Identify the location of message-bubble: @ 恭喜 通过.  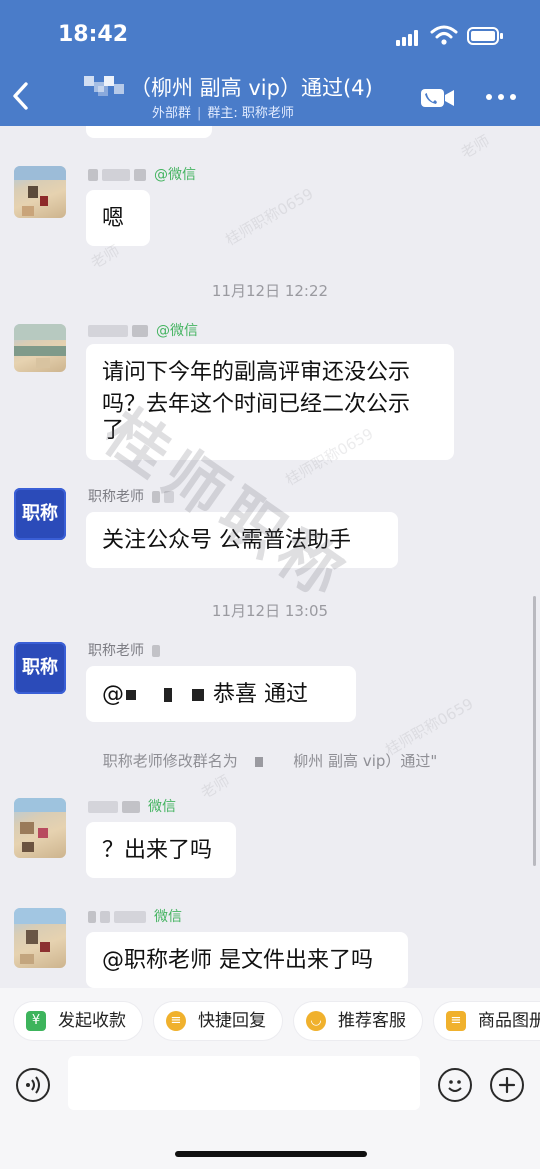
(221, 694).